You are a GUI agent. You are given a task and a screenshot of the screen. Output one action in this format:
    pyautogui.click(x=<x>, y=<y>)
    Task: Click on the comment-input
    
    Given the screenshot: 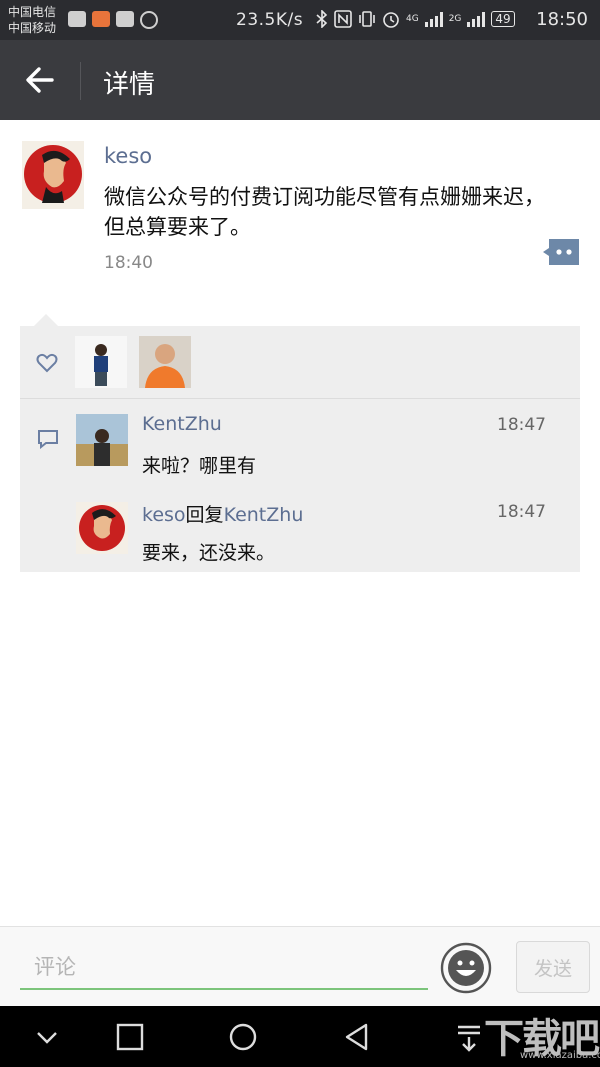 What is the action you would take?
    pyautogui.click(x=224, y=968)
    